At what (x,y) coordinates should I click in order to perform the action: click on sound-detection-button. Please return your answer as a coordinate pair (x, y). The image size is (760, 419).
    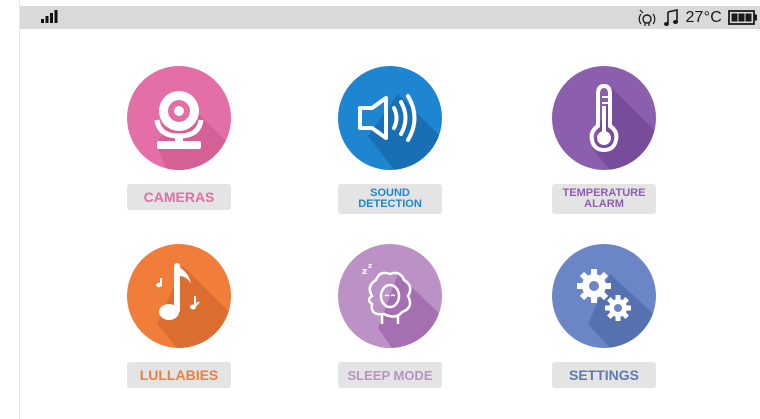
    Looking at the image, I should click on (390, 118).